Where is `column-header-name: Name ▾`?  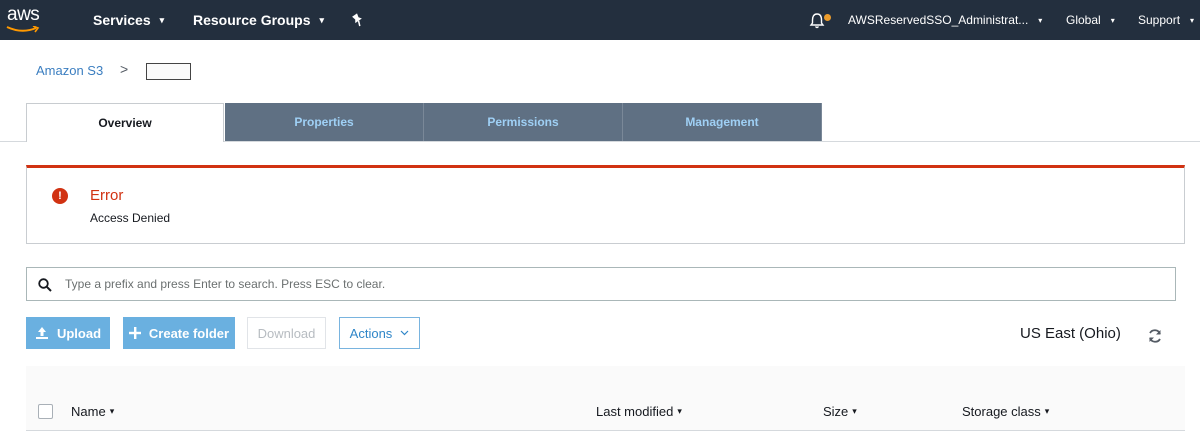 column-header-name: Name ▾ is located at coordinates (92, 411).